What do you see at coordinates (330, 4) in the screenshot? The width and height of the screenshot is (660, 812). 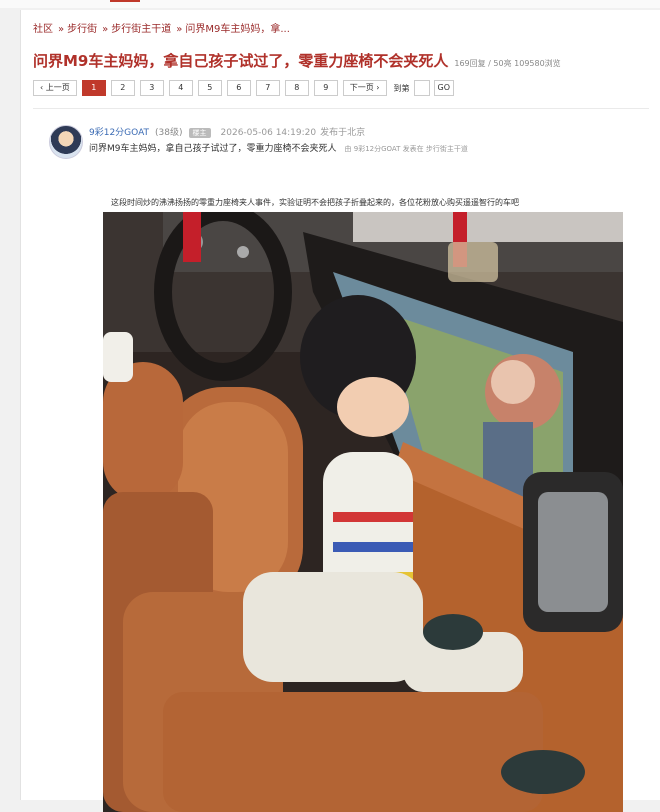 I see `top-strip` at bounding box center [330, 4].